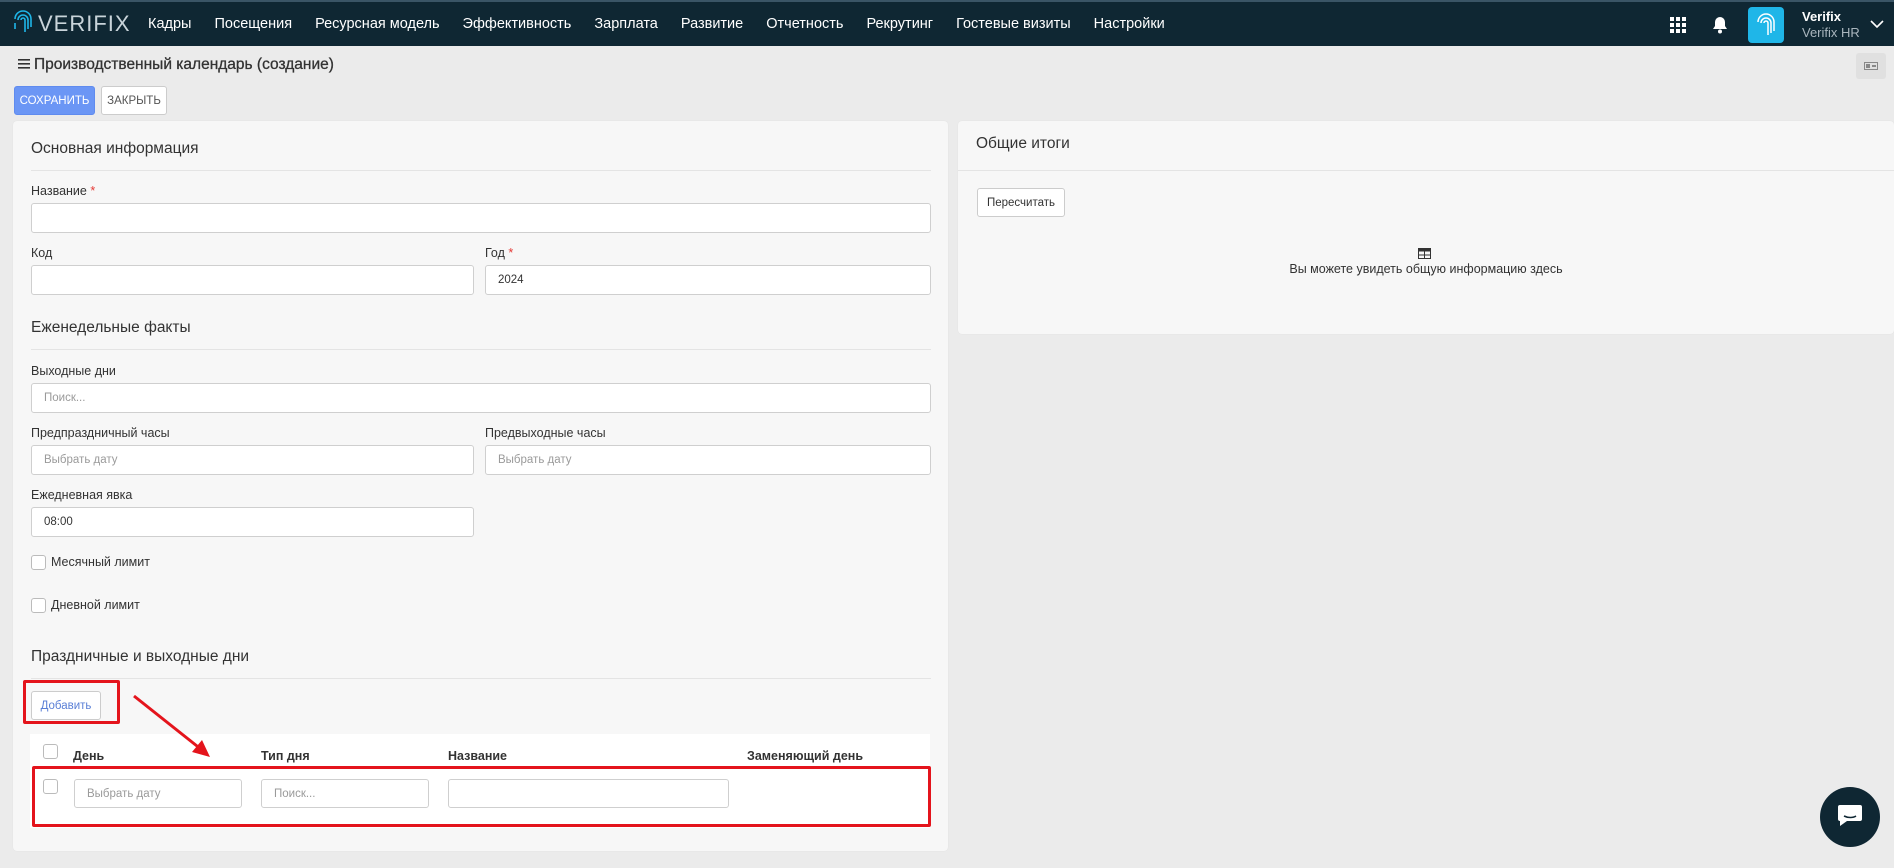 Image resolution: width=1894 pixels, height=868 pixels. I want to click on avatar, so click(1766, 25).